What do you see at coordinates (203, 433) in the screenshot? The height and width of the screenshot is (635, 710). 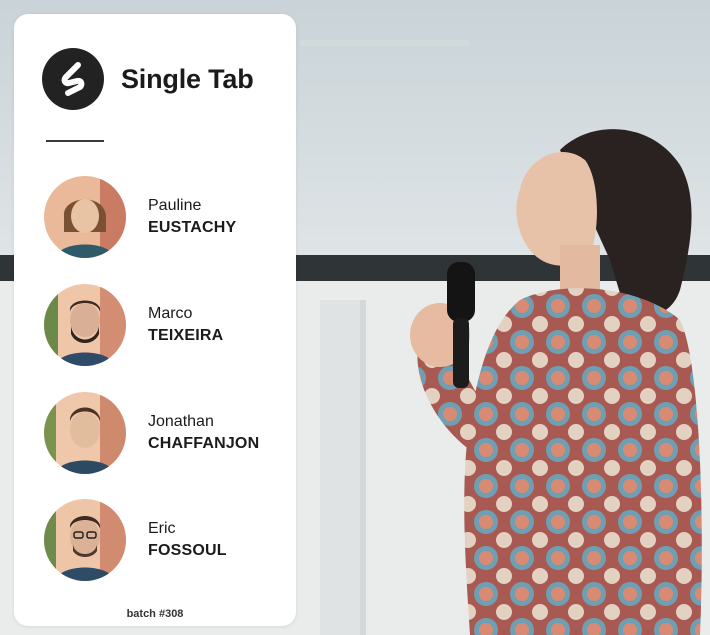 I see `person-name: Jonathan CHAFFANJON` at bounding box center [203, 433].